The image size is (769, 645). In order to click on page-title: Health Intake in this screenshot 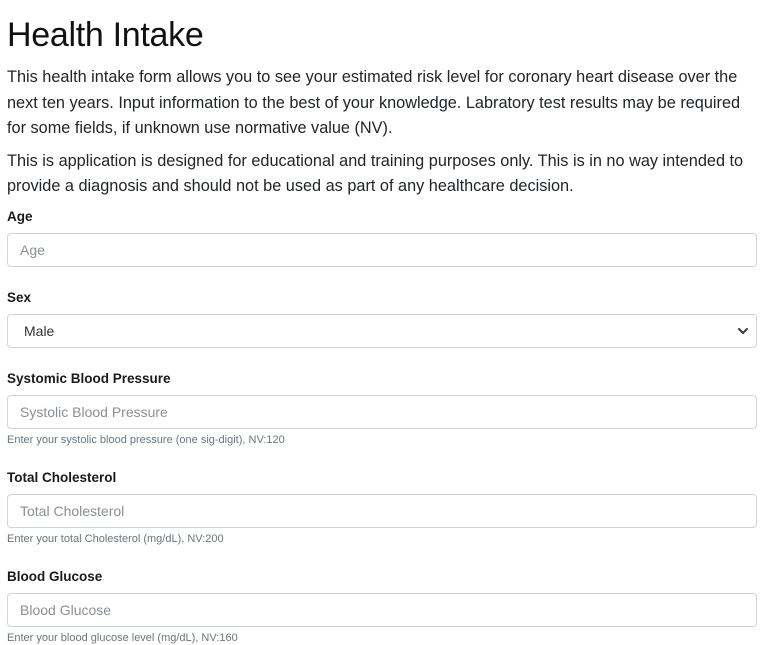, I will do `click(105, 35)`.